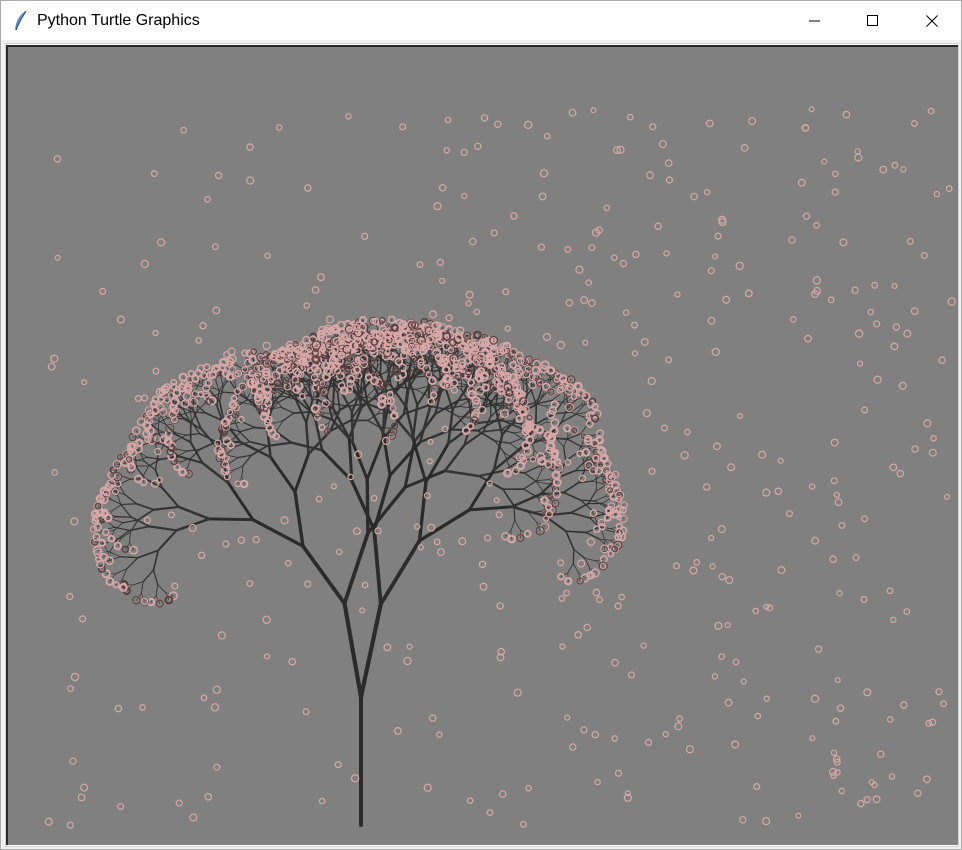 Image resolution: width=962 pixels, height=850 pixels. Describe the element at coordinates (815, 20) in the screenshot. I see `minimize-button` at that location.